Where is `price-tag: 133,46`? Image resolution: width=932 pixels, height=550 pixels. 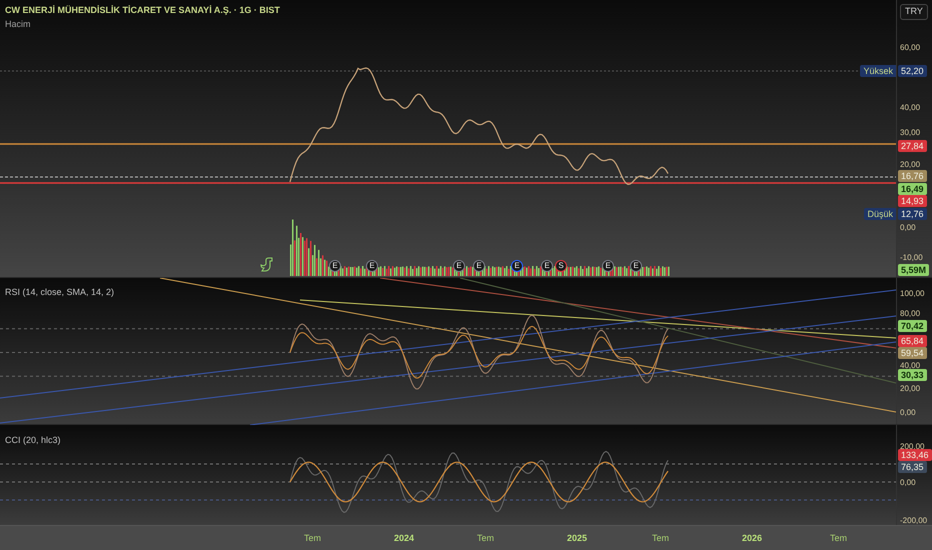
price-tag: 133,46 is located at coordinates (915, 455).